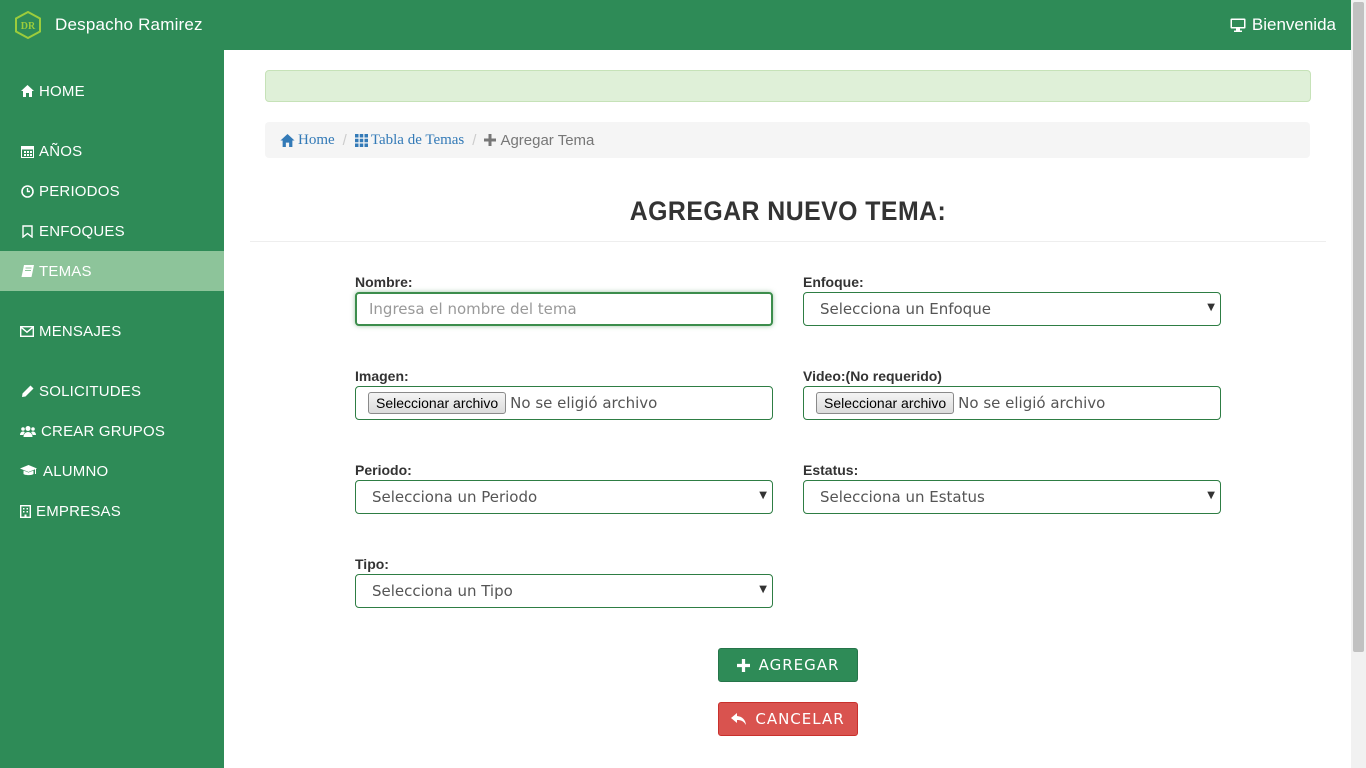  What do you see at coordinates (788, 241) in the screenshot?
I see `title-divider` at bounding box center [788, 241].